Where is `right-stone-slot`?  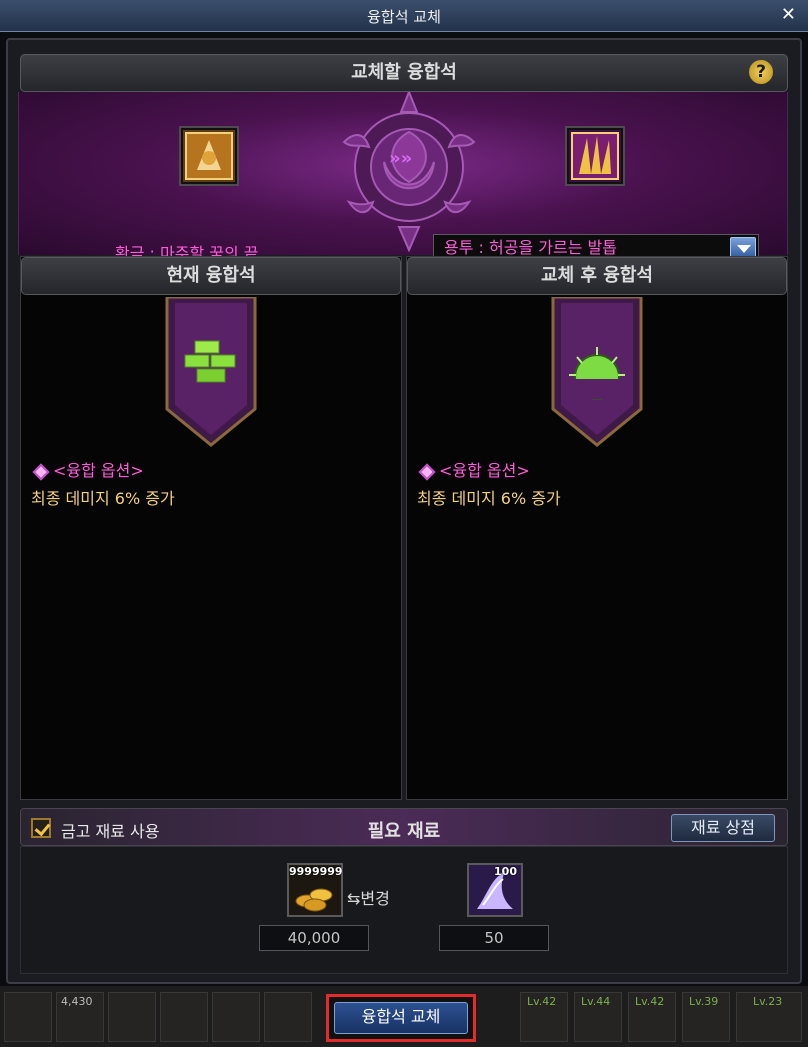
right-stone-slot is located at coordinates (595, 156).